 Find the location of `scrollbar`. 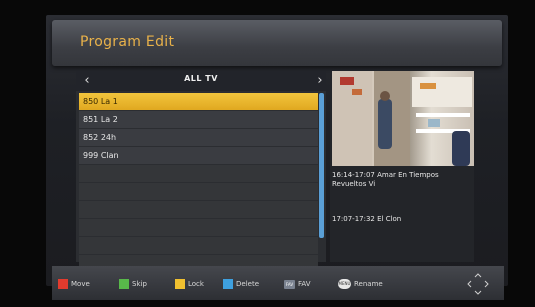

scrollbar is located at coordinates (321, 165).